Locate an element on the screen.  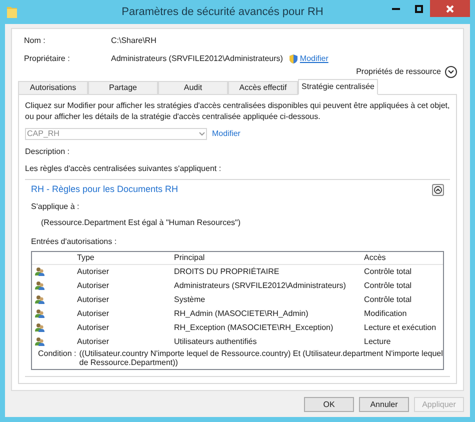
field-label: Propriétaire : is located at coordinates (47, 59).